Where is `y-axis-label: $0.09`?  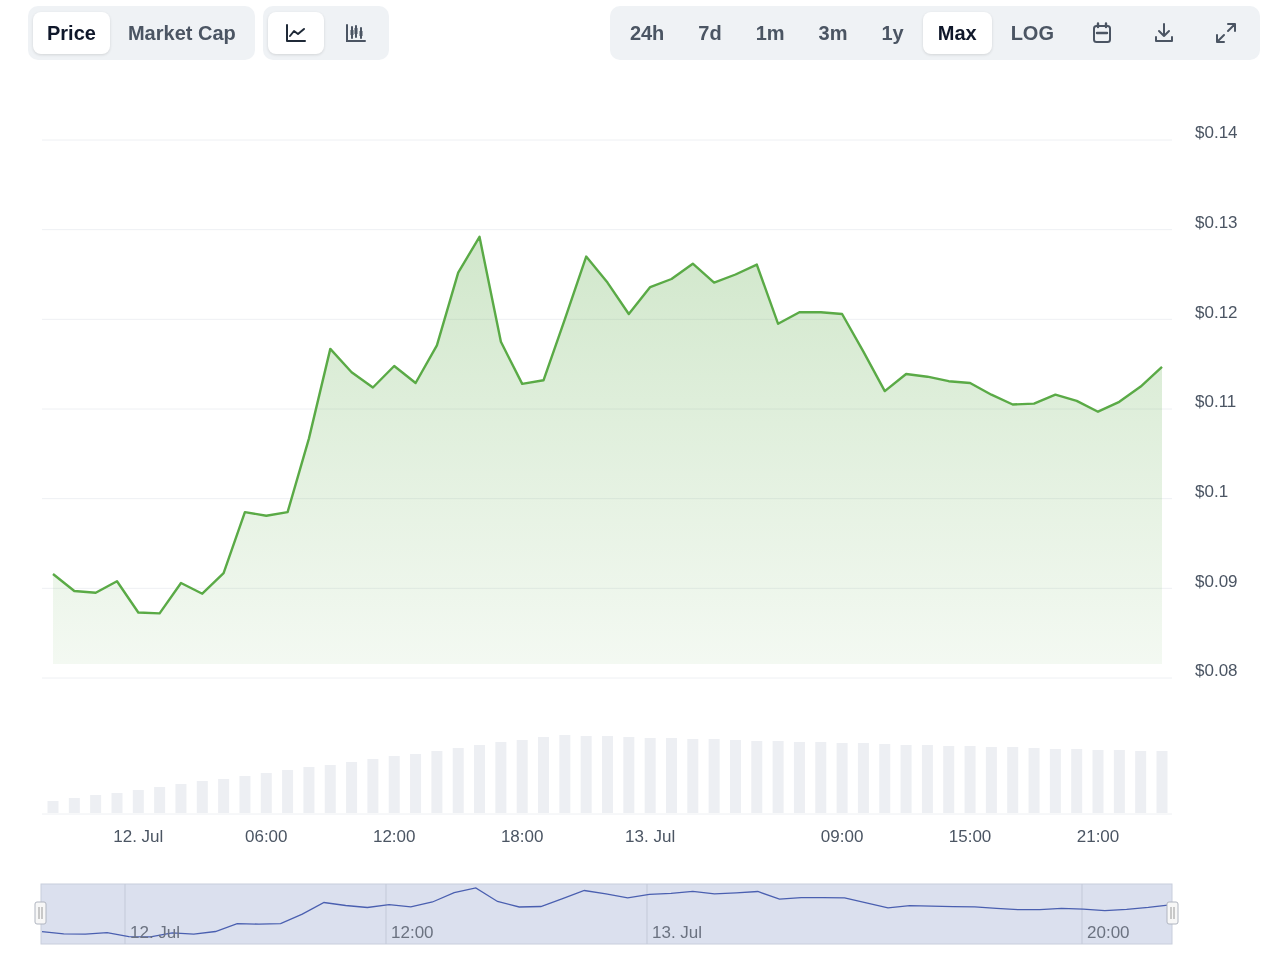
y-axis-label: $0.09 is located at coordinates (1216, 581).